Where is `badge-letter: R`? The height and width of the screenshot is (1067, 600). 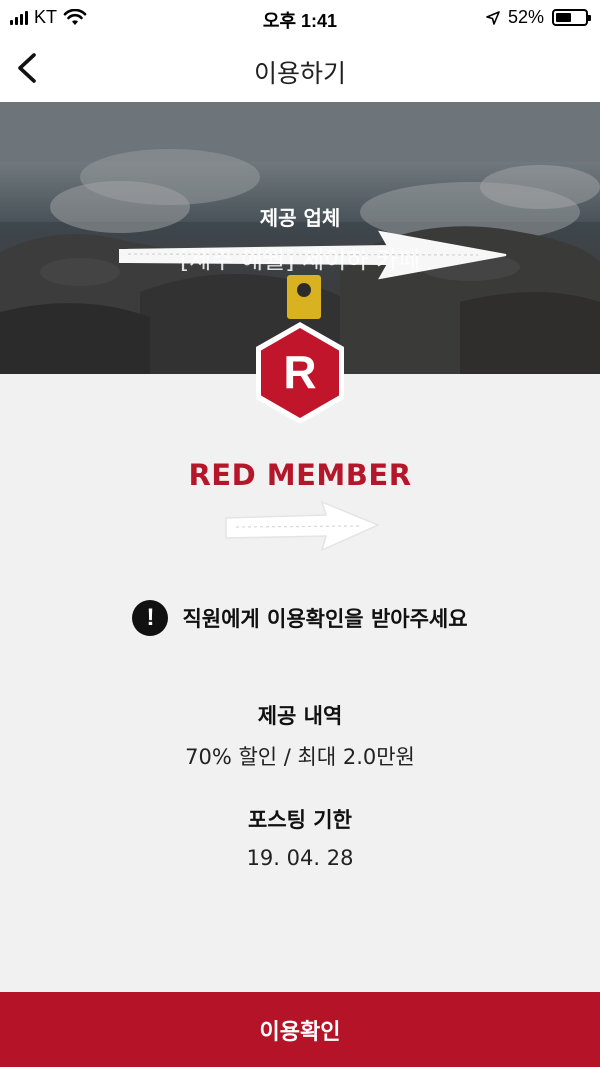 badge-letter: R is located at coordinates (299, 372).